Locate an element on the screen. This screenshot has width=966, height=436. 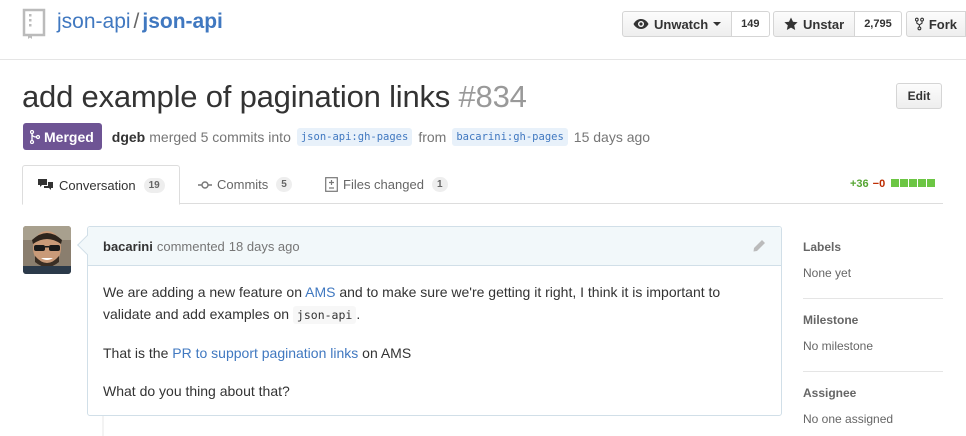
merged-state-badge: Merged is located at coordinates (62, 136).